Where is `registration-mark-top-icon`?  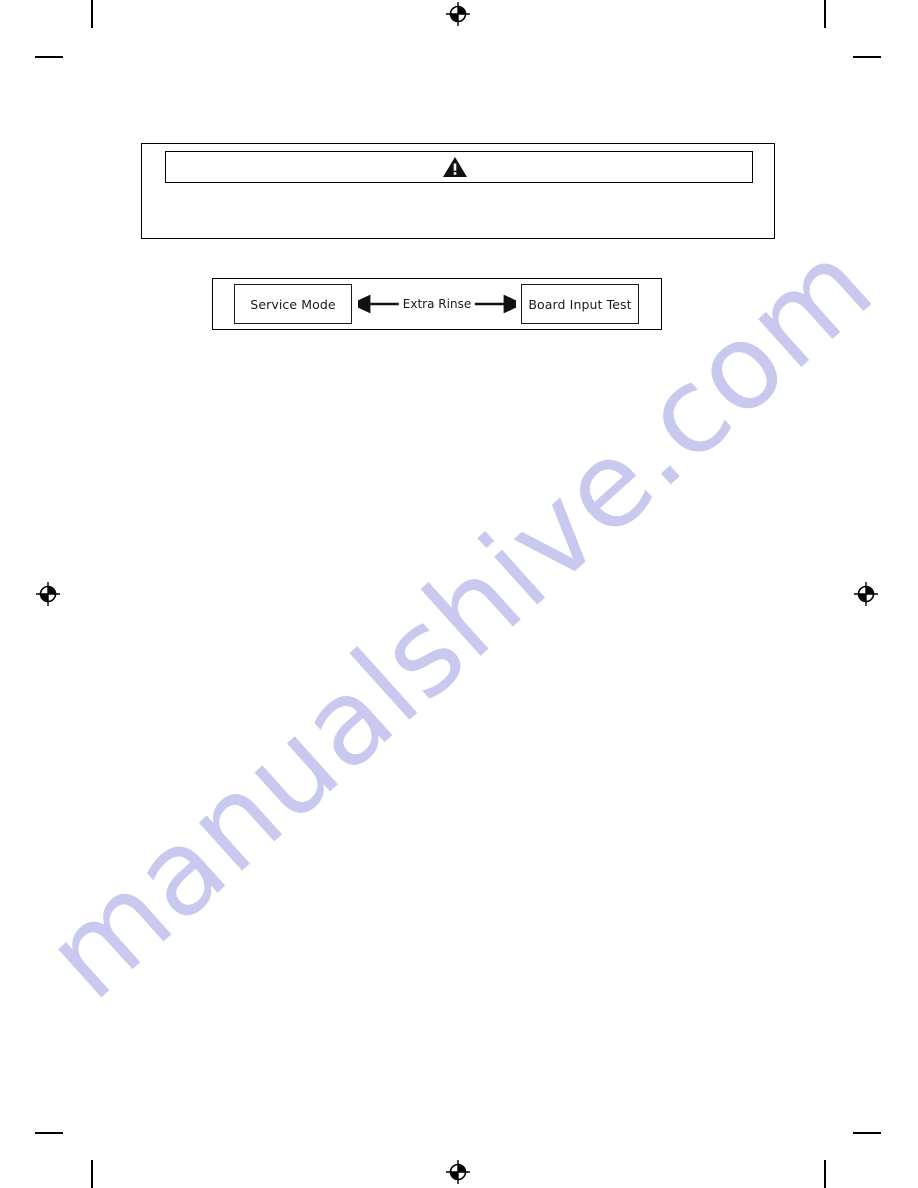
registration-mark-top-icon is located at coordinates (458, 14).